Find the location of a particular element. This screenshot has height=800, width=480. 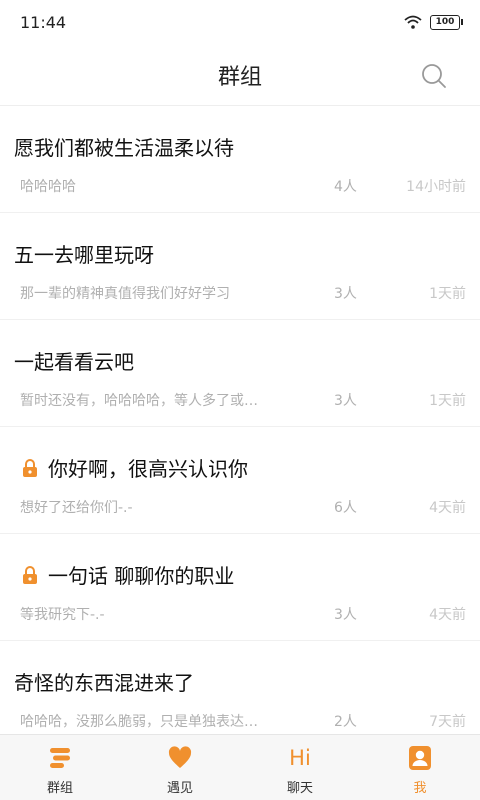

tab-chat: Hi 聊天 is located at coordinates (300, 767).